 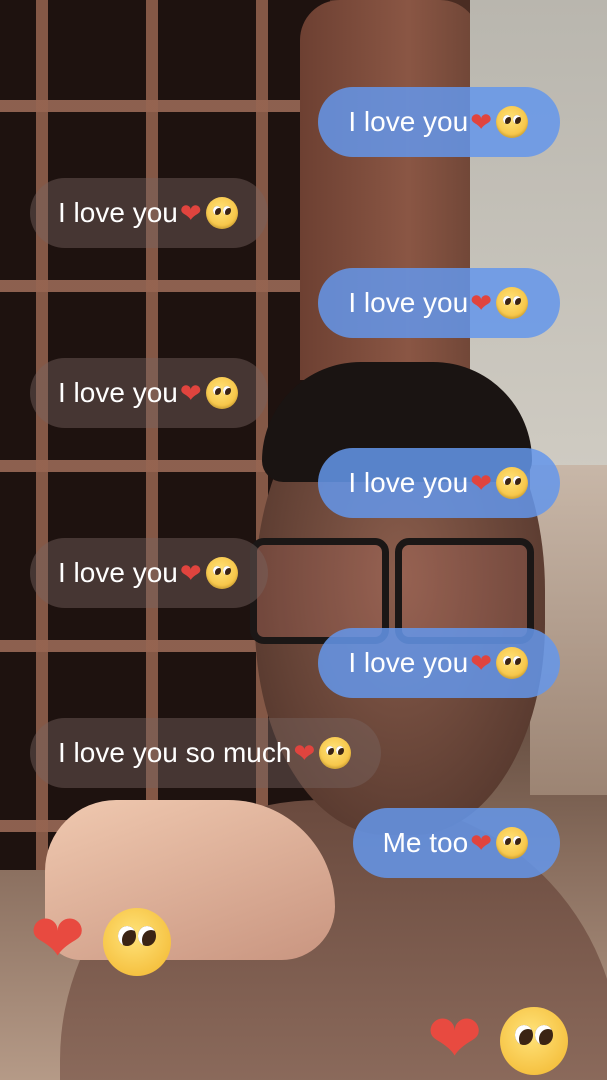 I want to click on message-bubble-received: I love you so much ❤, so click(x=206, y=753).